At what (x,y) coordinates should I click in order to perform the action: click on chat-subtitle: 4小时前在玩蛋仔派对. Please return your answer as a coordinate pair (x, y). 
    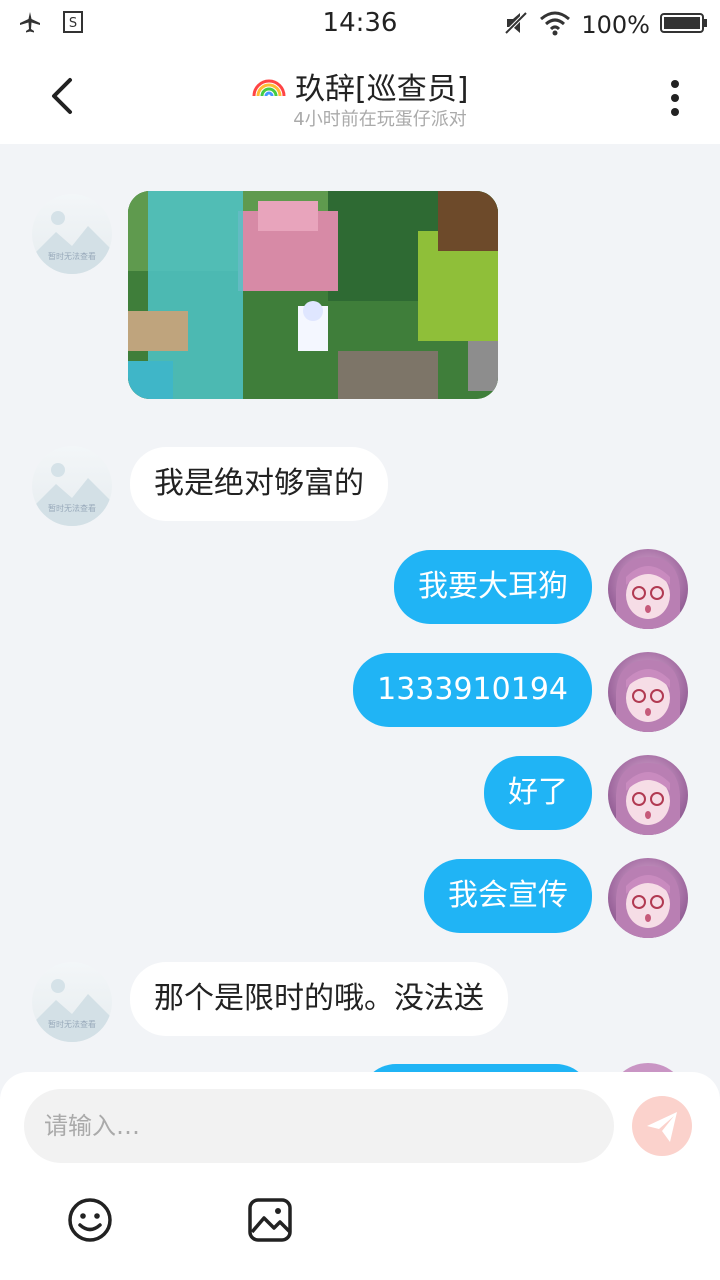
    Looking at the image, I should click on (380, 119).